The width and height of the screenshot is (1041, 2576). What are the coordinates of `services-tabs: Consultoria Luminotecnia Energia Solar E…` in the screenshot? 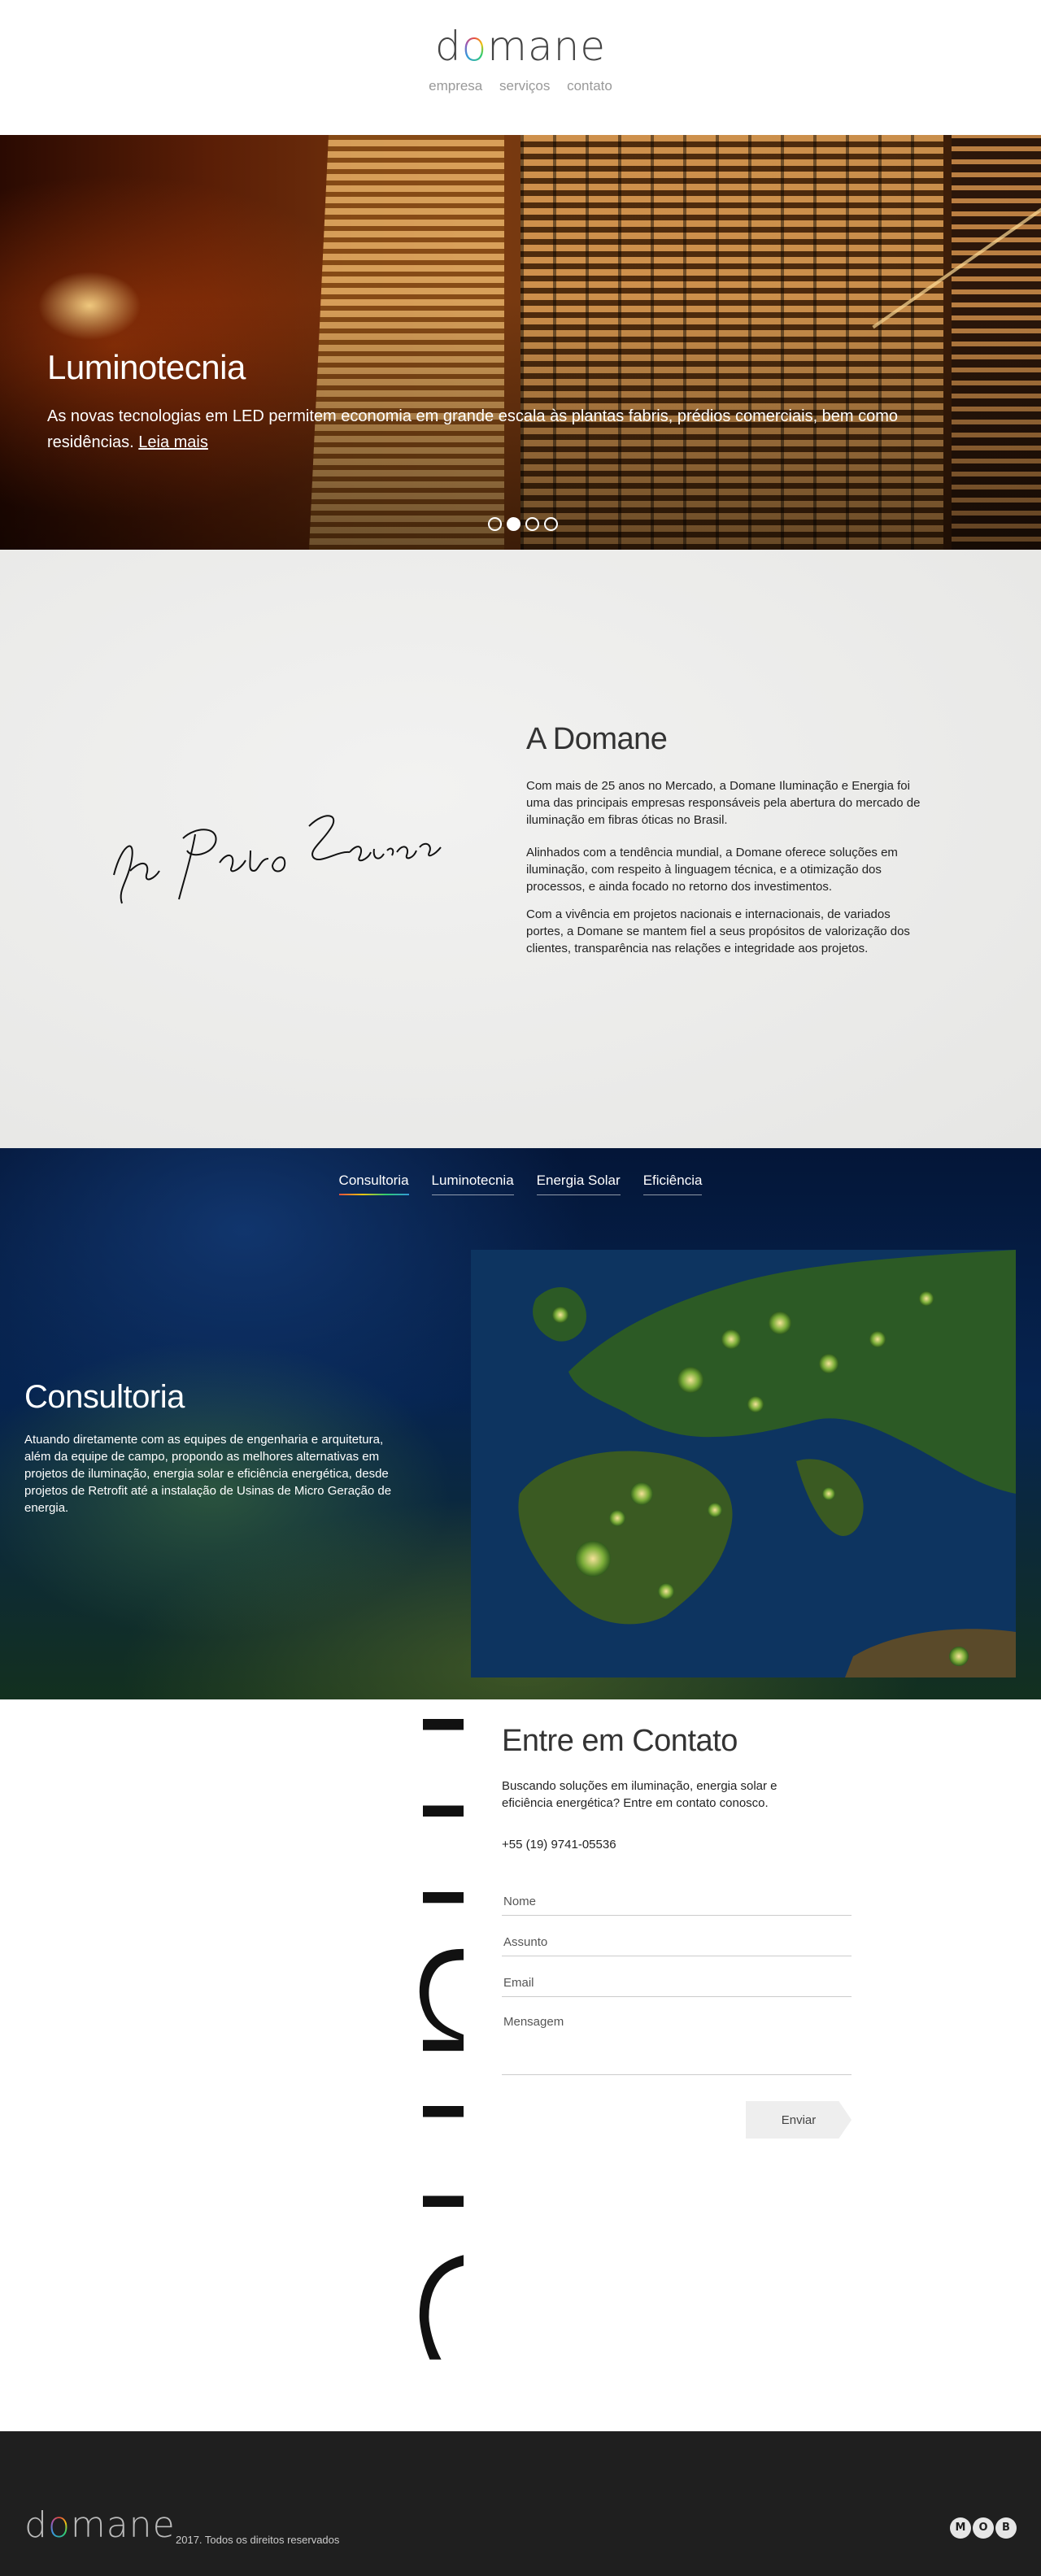 It's located at (520, 1184).